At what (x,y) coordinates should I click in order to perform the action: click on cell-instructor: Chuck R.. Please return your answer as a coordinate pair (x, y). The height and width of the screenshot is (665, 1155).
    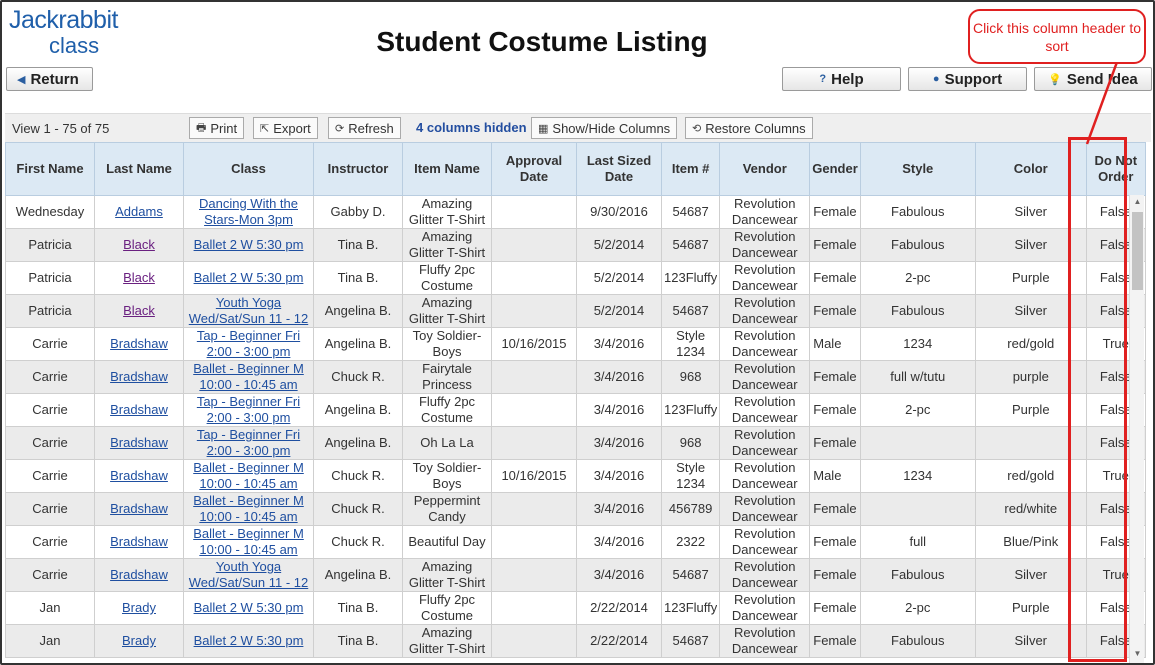
    Looking at the image, I should click on (358, 509).